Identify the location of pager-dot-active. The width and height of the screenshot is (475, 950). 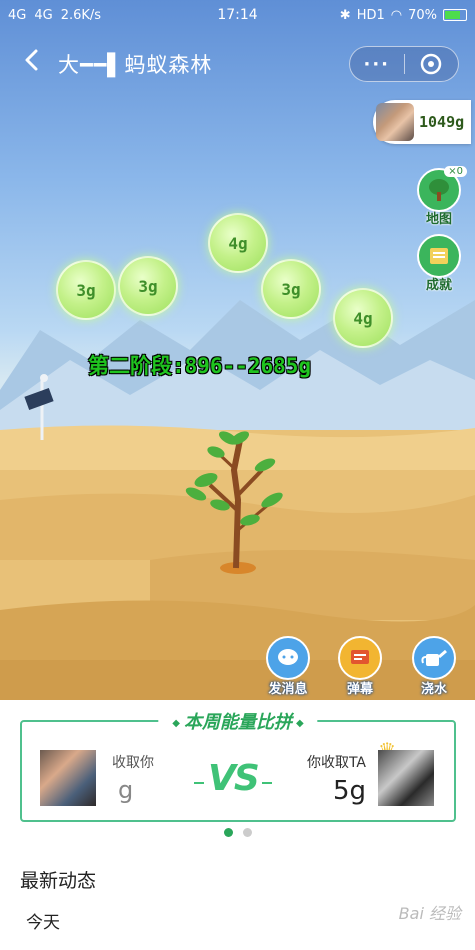
(228, 832).